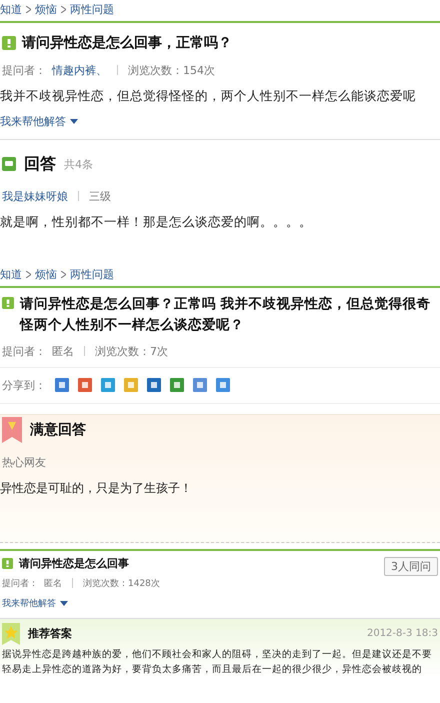 Image resolution: width=440 pixels, height=703 pixels. What do you see at coordinates (40, 164) in the screenshot?
I see `answers-heading: 回答` at bounding box center [40, 164].